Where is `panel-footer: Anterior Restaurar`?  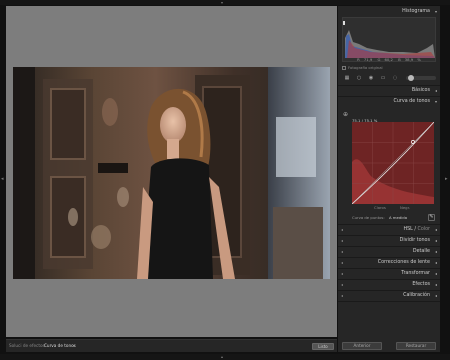
panel-footer: Anterior Restaurar is located at coordinates (389, 345).